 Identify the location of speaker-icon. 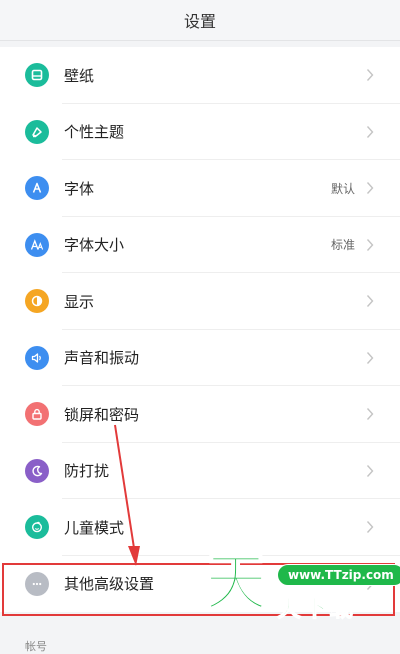
(37, 357).